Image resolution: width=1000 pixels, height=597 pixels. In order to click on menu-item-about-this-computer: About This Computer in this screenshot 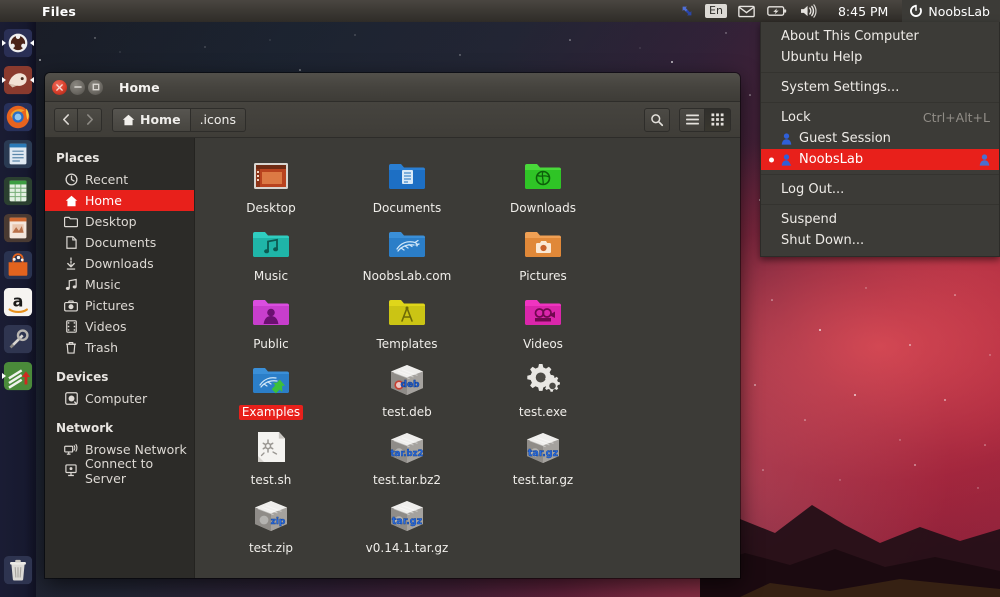, I will do `click(880, 36)`.